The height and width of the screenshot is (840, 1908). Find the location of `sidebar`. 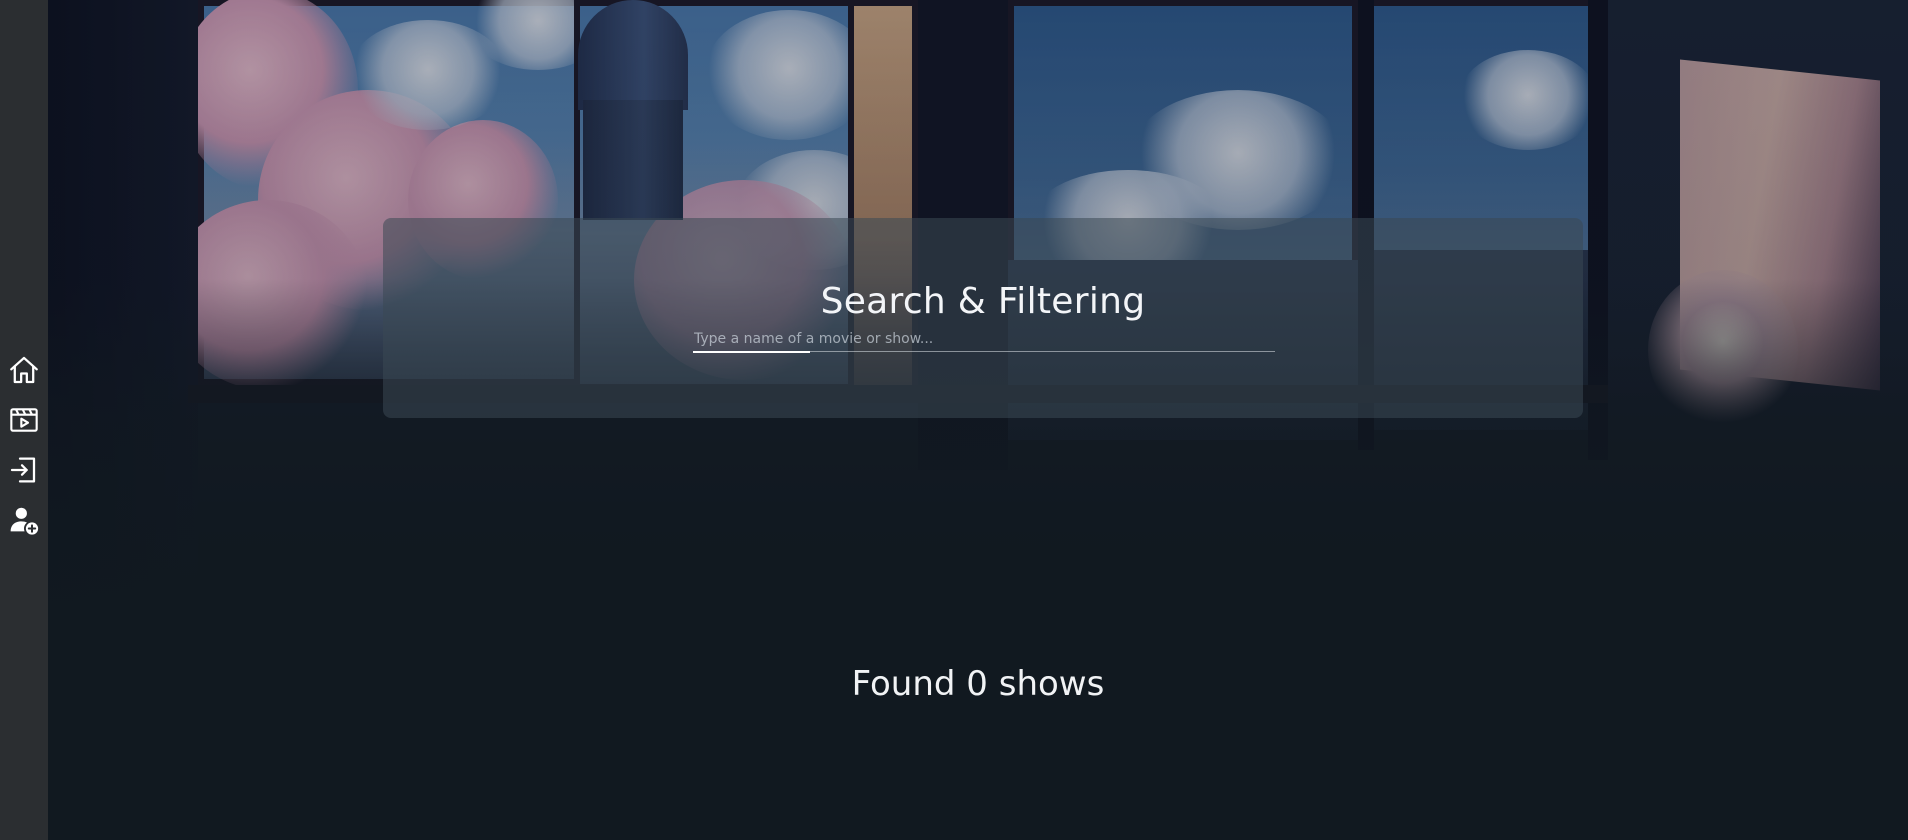

sidebar is located at coordinates (24, 420).